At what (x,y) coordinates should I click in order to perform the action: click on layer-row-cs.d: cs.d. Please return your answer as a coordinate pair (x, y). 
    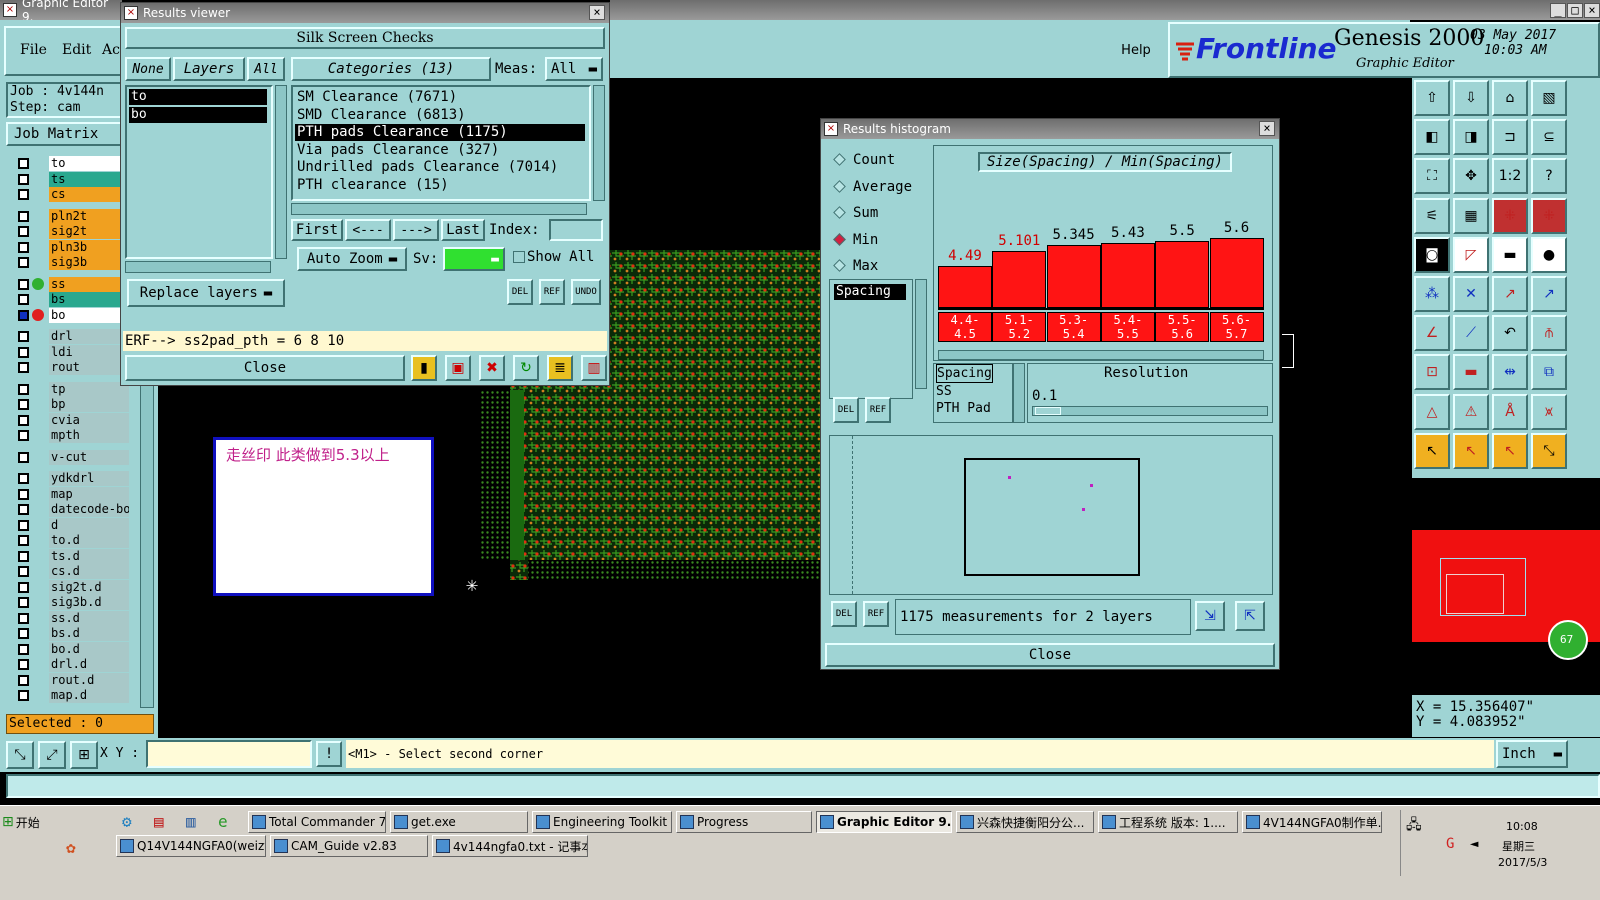
    Looking at the image, I should click on (81, 571).